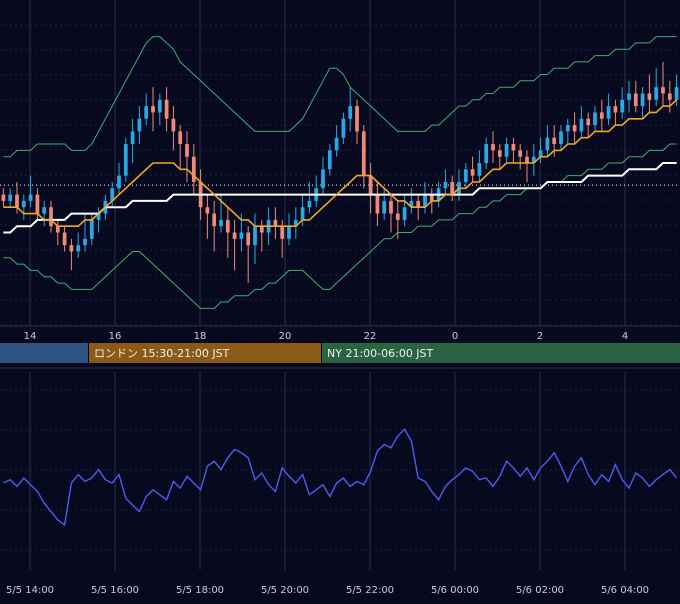 This screenshot has width=680, height=604. Describe the element at coordinates (455, 336) in the screenshot. I see `x-tick-label: 0` at that location.